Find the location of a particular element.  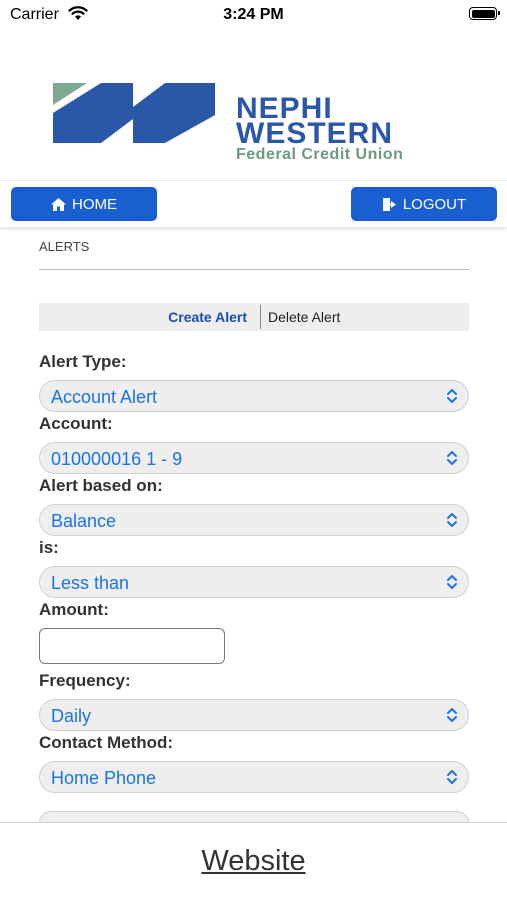

logout-button: LOGOUT is located at coordinates (424, 204).